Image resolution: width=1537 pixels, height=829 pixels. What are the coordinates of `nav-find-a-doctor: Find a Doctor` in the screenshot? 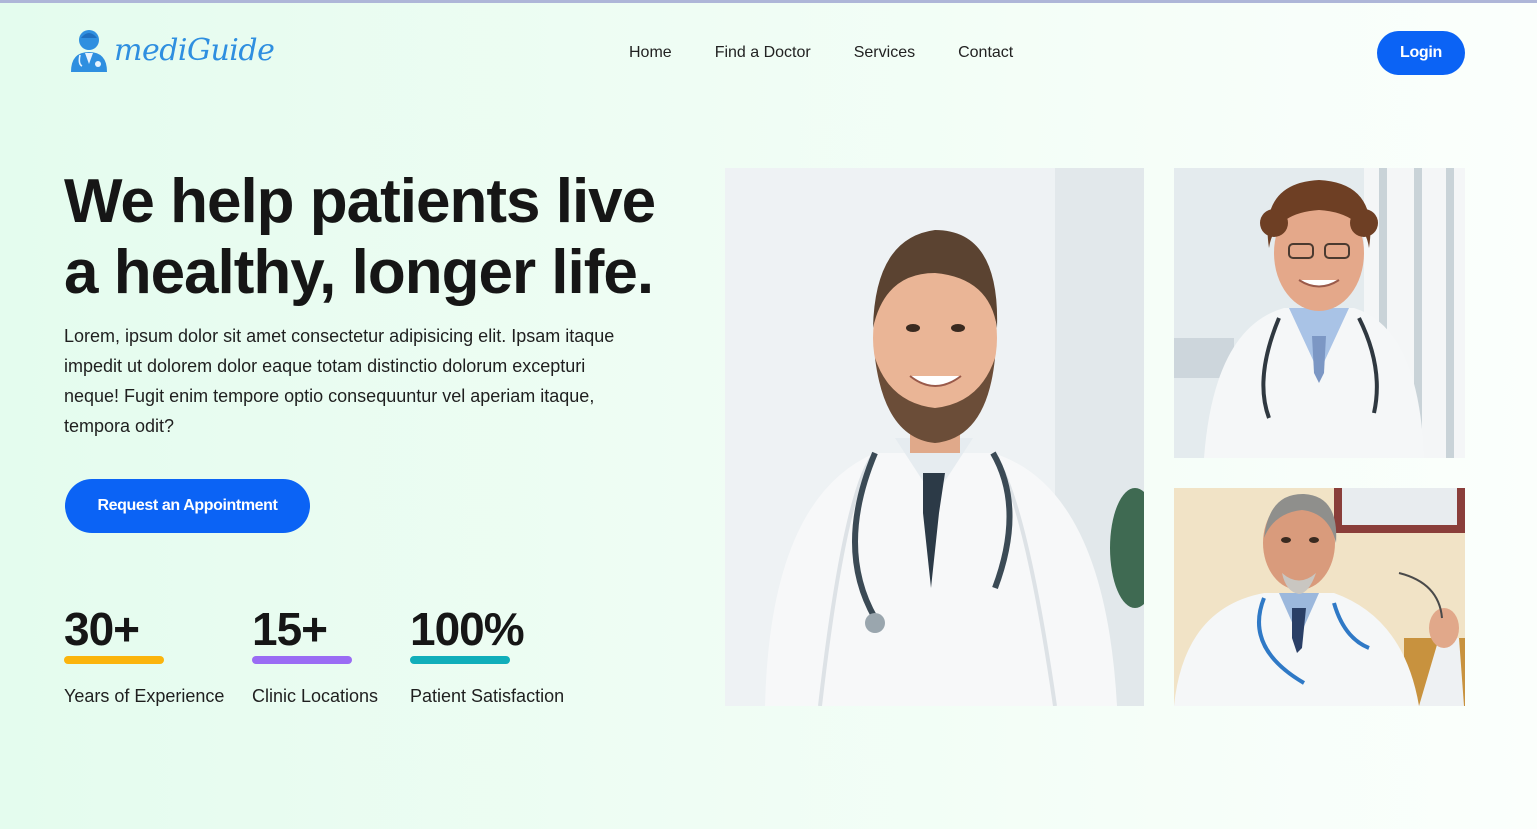 It's located at (763, 53).